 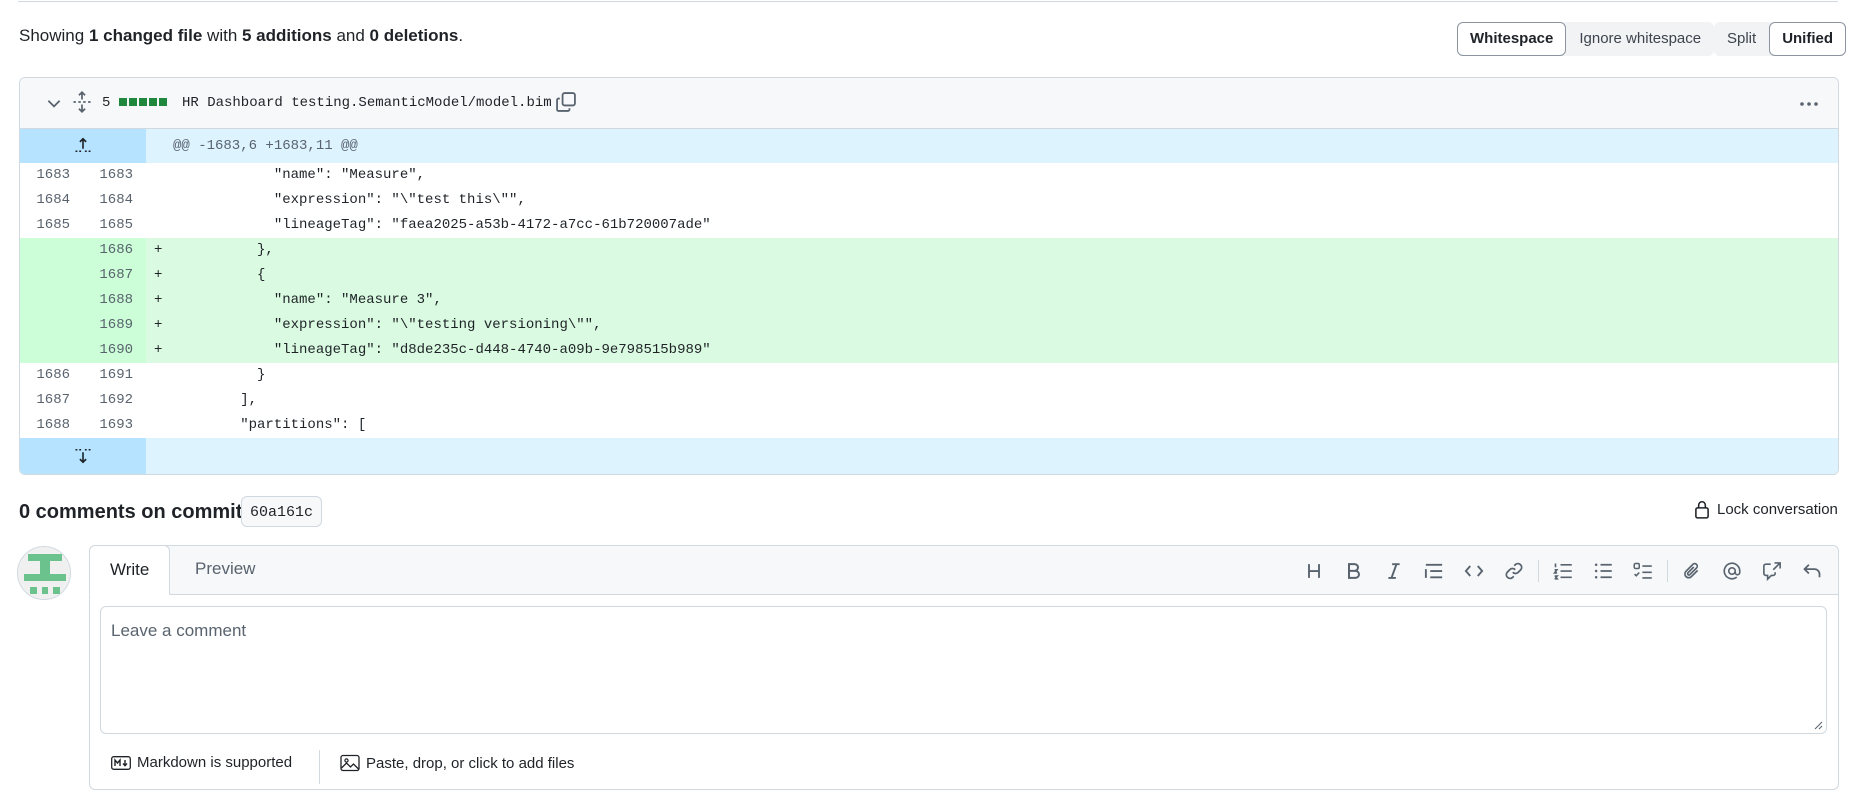 What do you see at coordinates (929, 425) in the screenshot?
I see `diff-line-context: 1688 1693 "partitions": [` at bounding box center [929, 425].